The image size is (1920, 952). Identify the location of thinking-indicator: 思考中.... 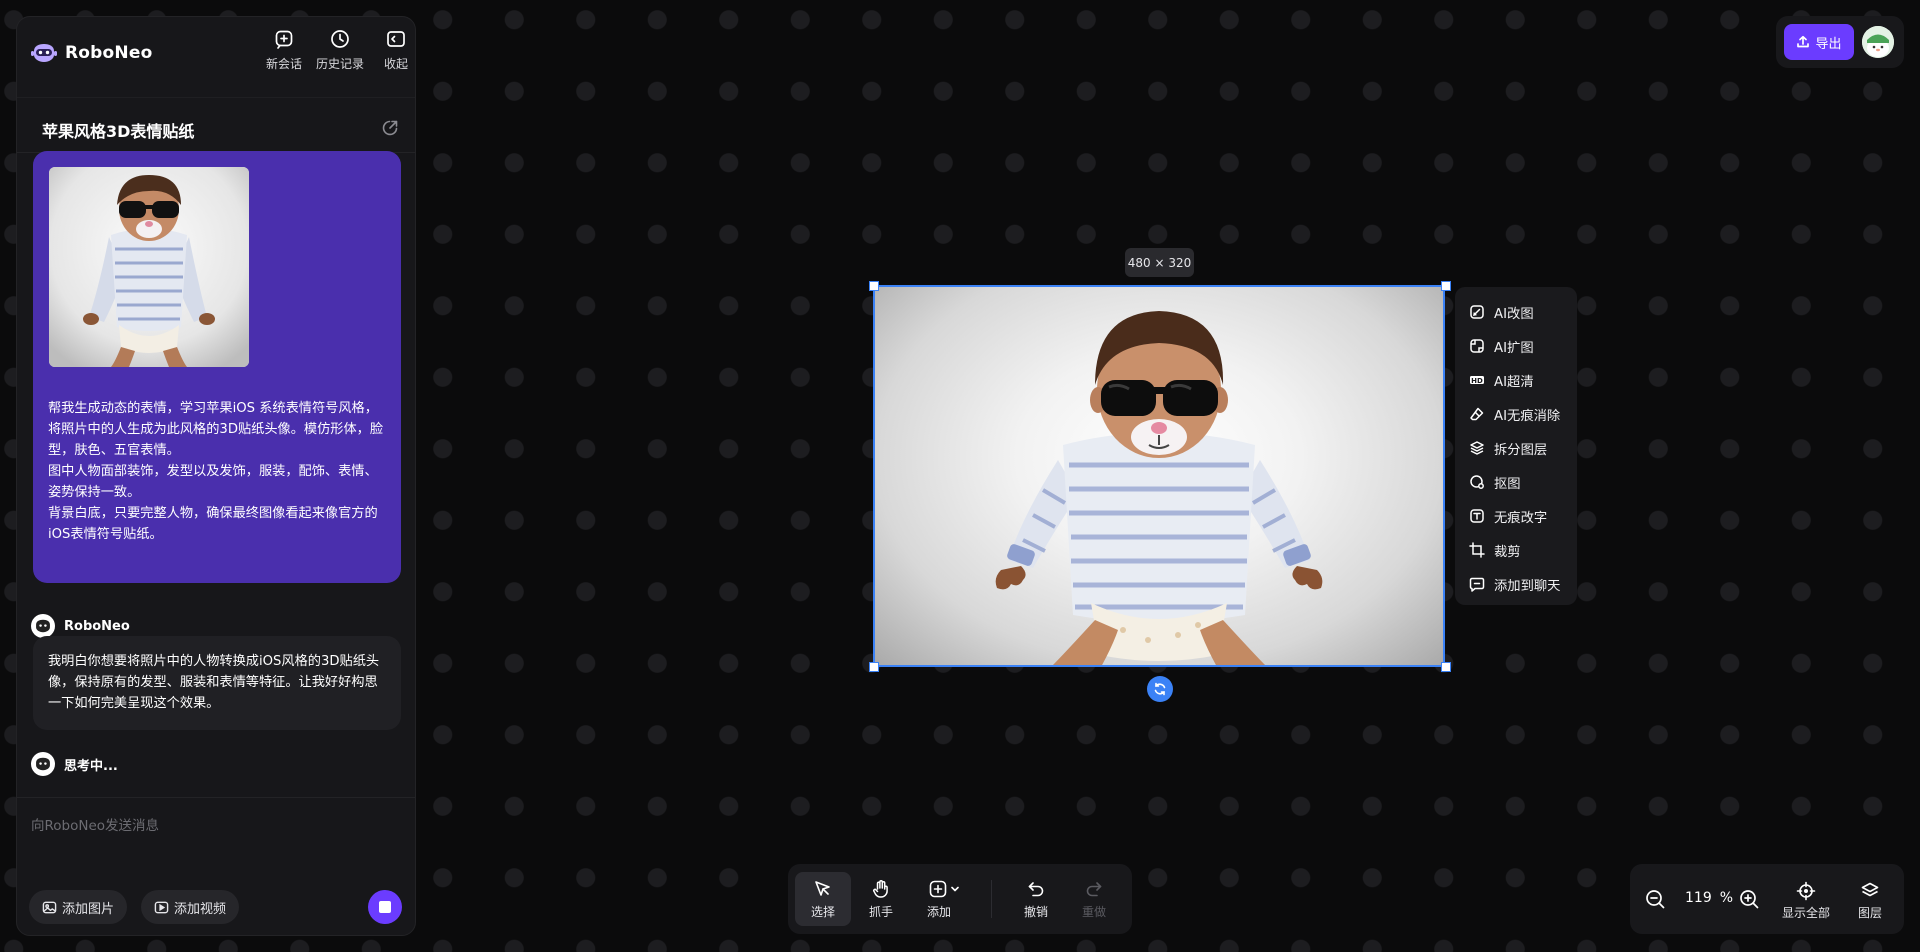
(74, 764).